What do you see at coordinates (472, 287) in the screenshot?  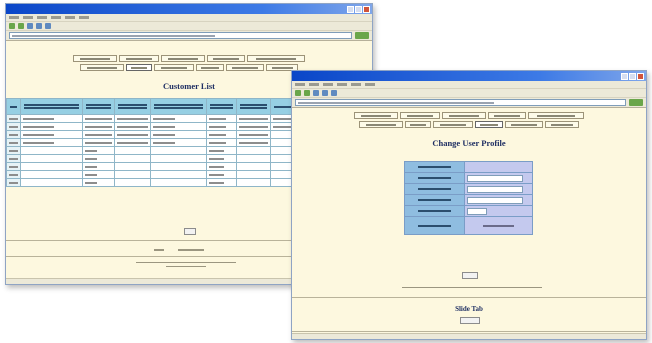 I see `info-text` at bounding box center [472, 287].